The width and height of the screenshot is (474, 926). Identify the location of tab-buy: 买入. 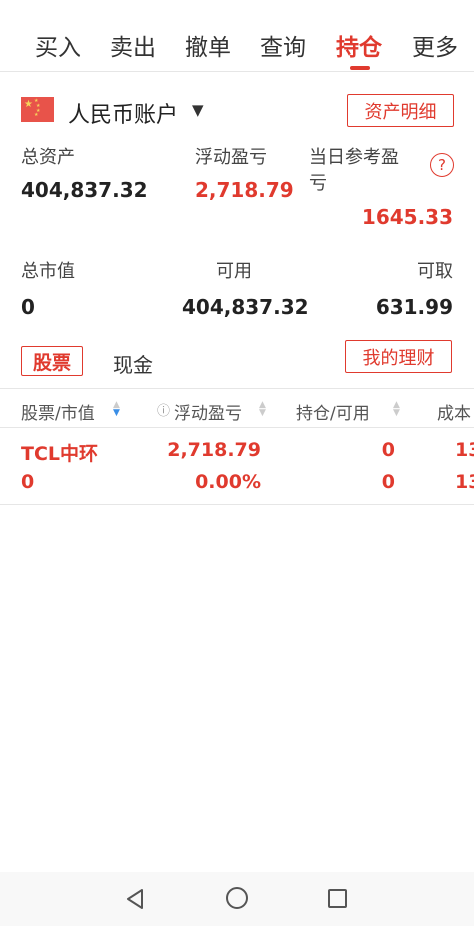
(58, 45).